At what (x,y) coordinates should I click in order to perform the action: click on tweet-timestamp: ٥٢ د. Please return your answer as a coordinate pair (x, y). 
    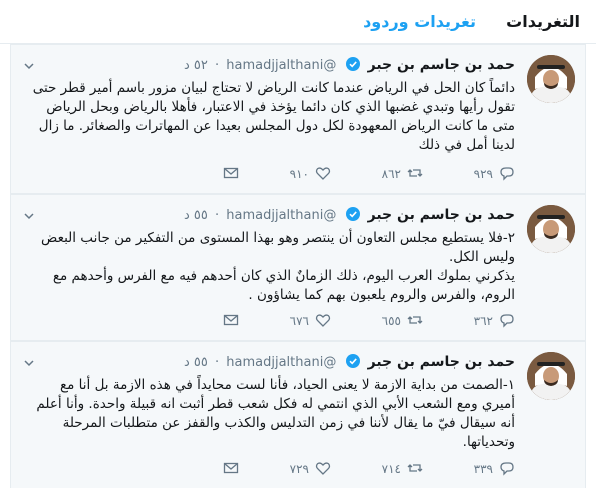
    Looking at the image, I should click on (196, 65).